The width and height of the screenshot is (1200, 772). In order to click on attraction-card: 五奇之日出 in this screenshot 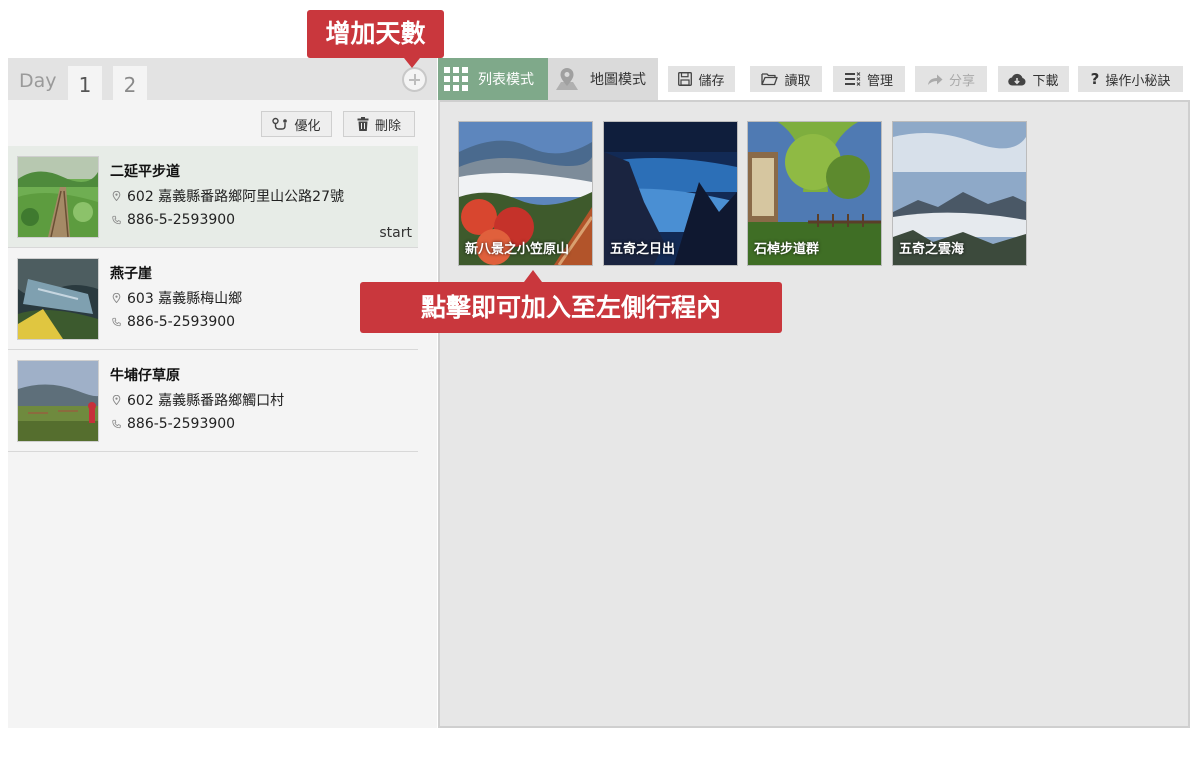, I will do `click(670, 193)`.